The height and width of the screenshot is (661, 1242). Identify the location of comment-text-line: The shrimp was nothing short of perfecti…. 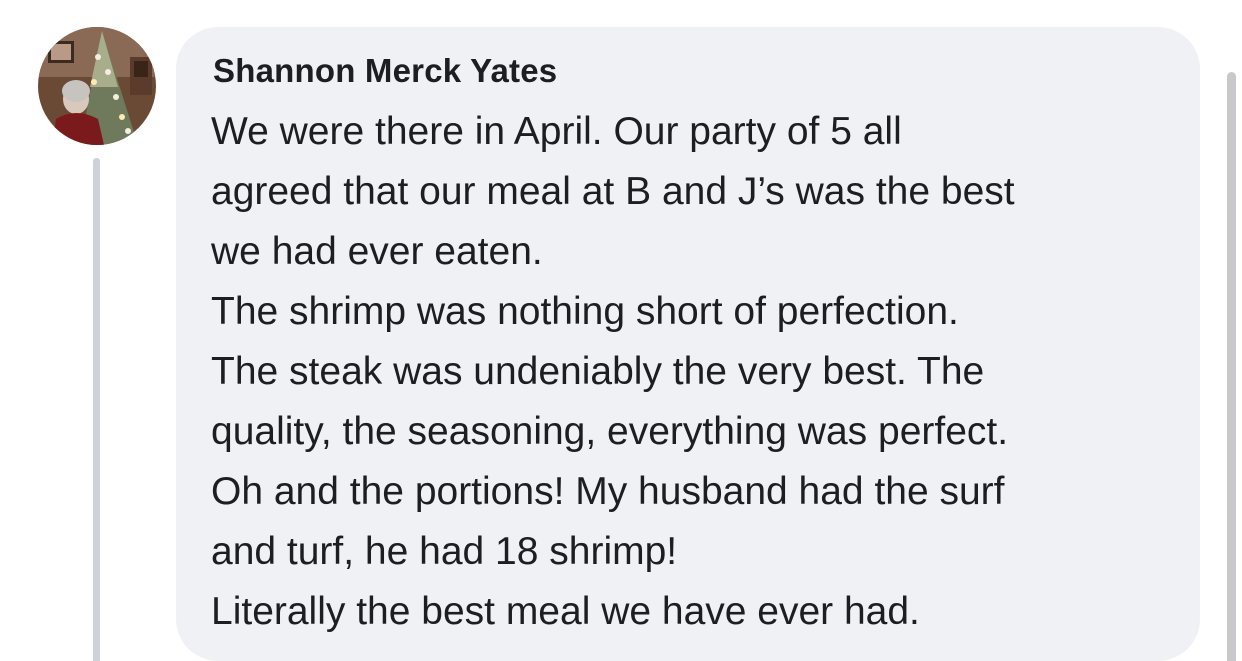
(585, 311).